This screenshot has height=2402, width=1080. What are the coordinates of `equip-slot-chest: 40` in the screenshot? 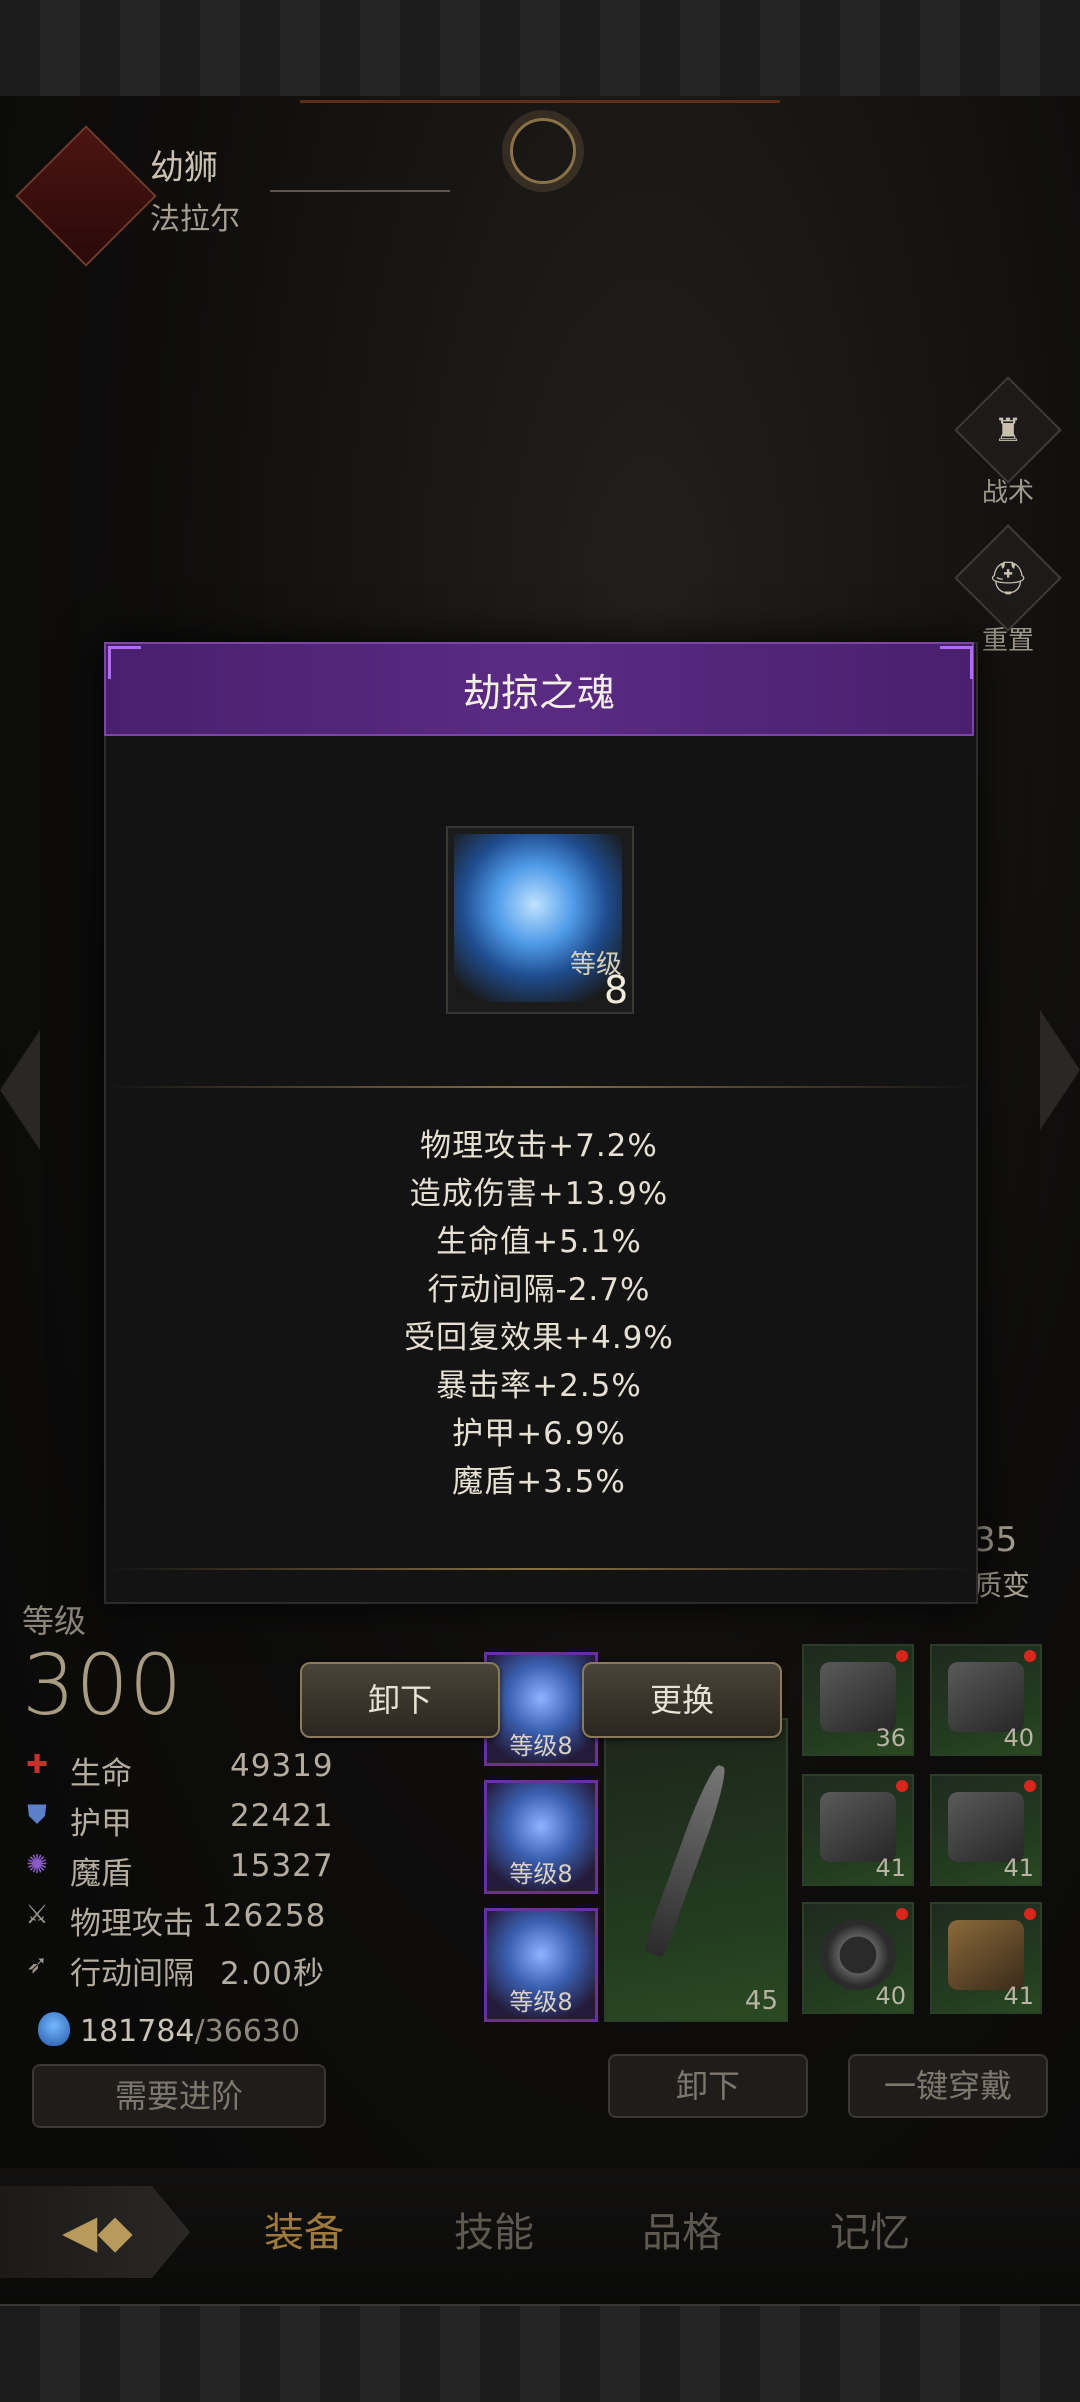 It's located at (986, 1700).